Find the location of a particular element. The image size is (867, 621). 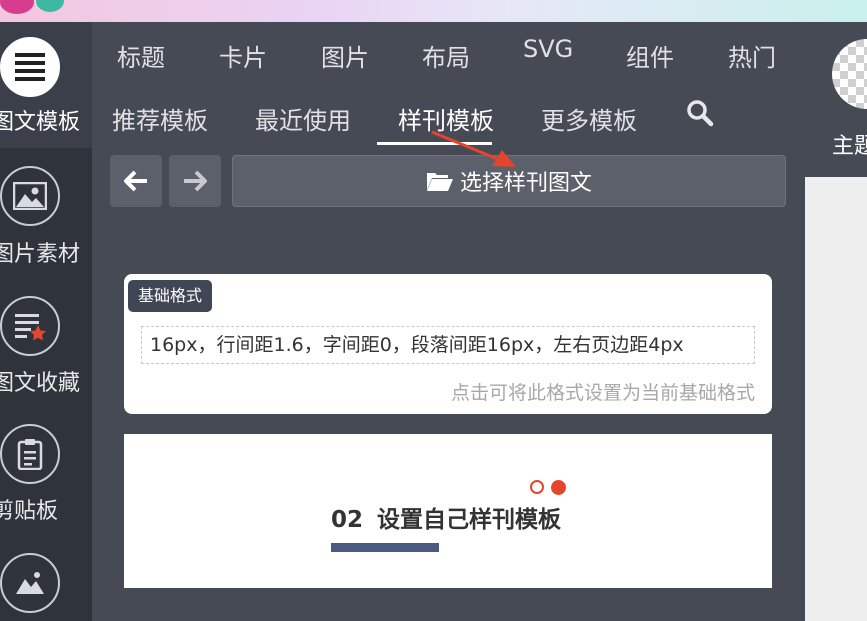

nav-components: 组件 is located at coordinates (650, 55).